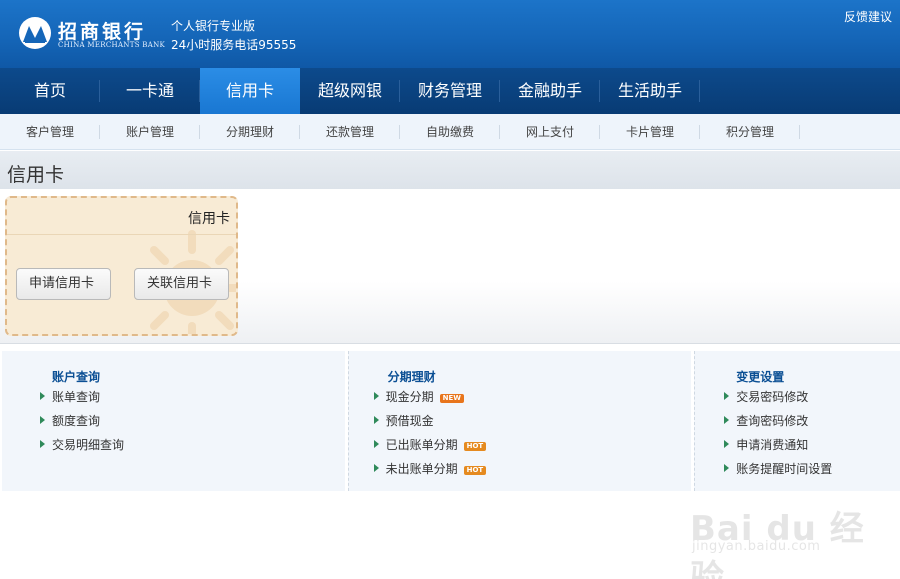 Image resolution: width=900 pixels, height=579 pixels. I want to click on panel-title: 变更设置, so click(760, 377).